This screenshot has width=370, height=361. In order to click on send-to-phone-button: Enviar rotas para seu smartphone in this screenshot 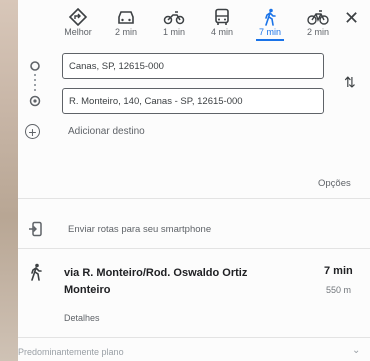, I will do `click(139, 229)`.